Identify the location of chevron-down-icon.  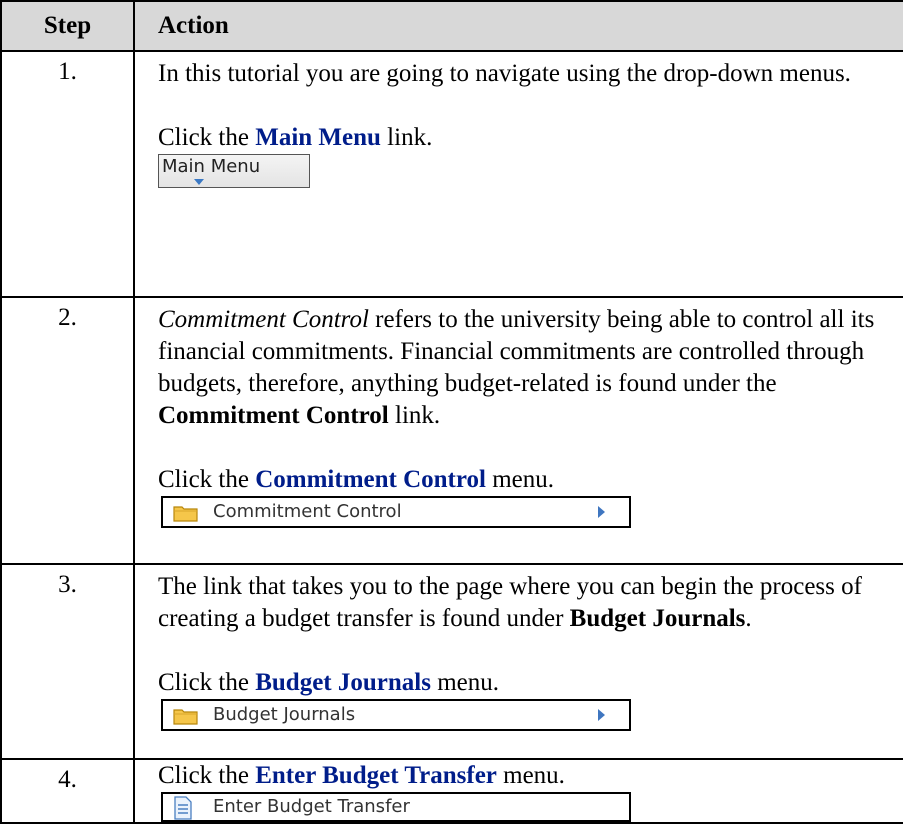
(199, 182).